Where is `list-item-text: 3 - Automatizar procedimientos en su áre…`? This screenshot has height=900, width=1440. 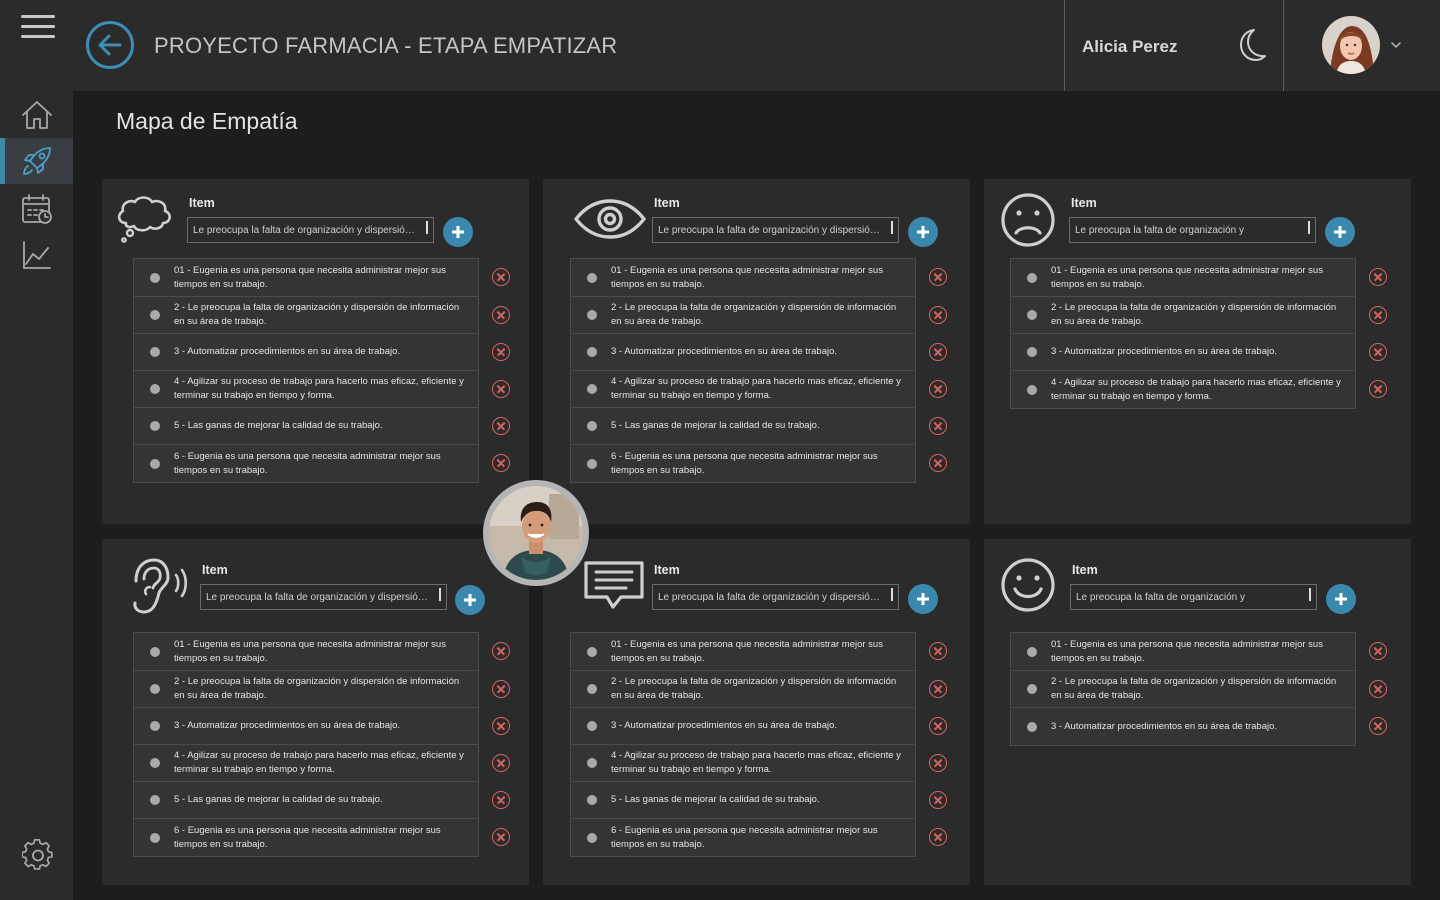 list-item-text: 3 - Automatizar procedimientos en su áre… is located at coordinates (724, 725).